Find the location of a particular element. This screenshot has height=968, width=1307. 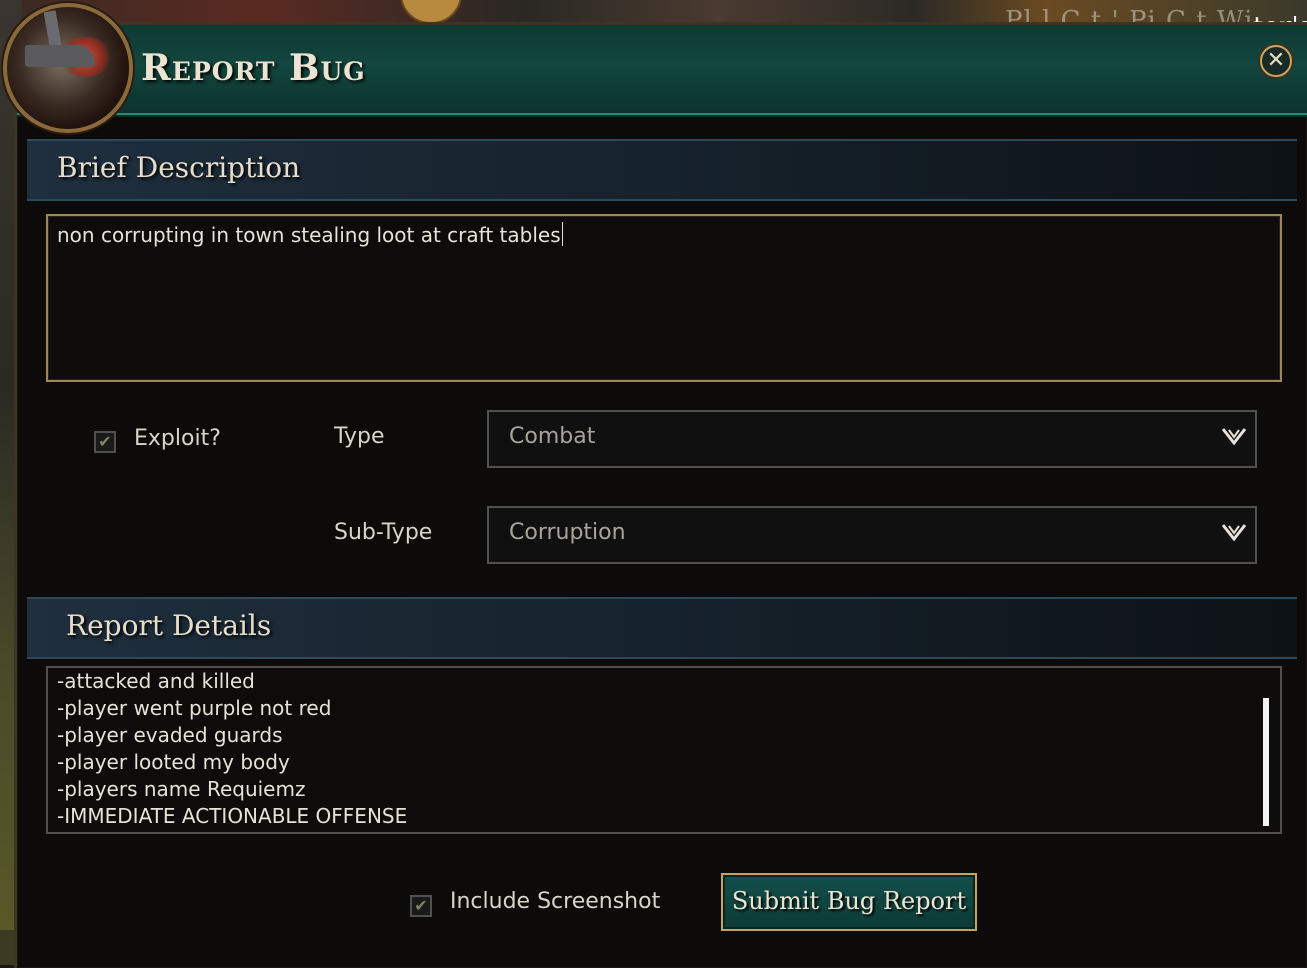

brief-description-heading: Brief Description is located at coordinates (179, 167).